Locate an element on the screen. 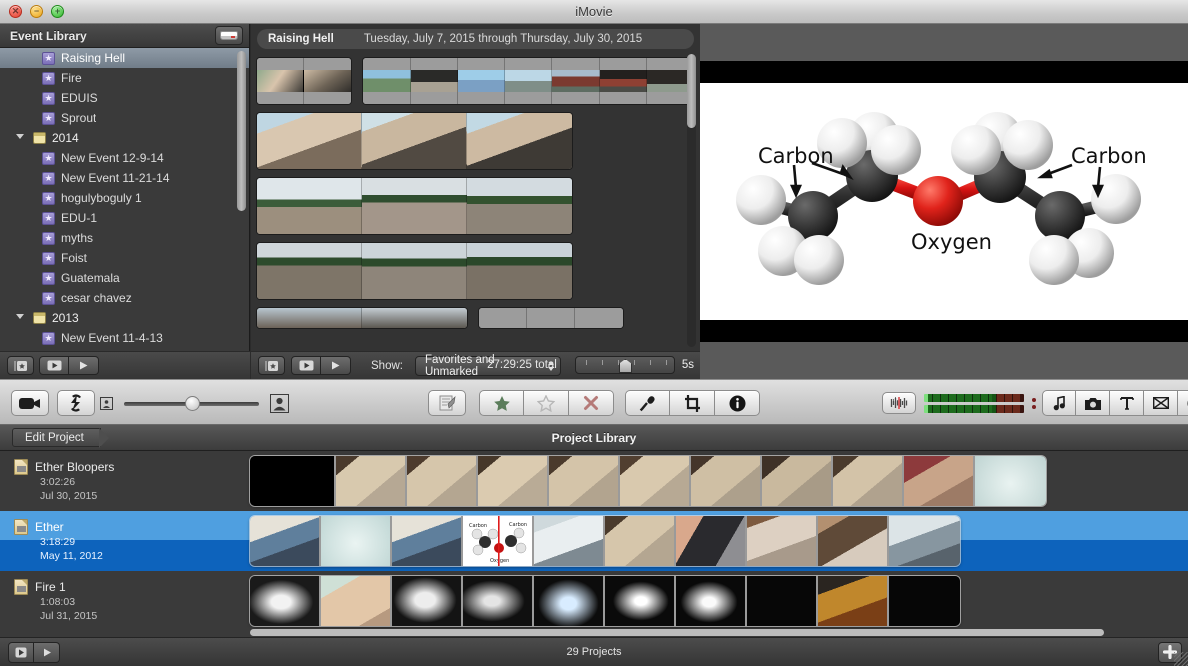 The image size is (1188, 666). project-row-fire-1: Fire 1 1:08:03 Jul 31, 2015 is located at coordinates (594, 601).